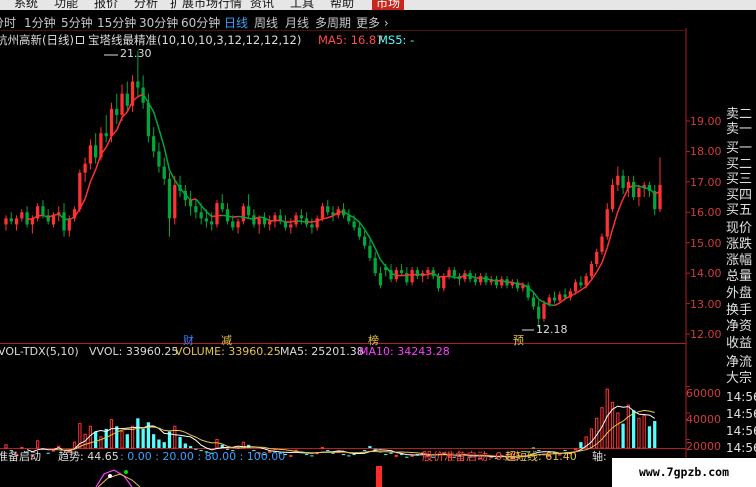 The image size is (756, 487). I want to click on volume-indicator-name: VOL-TDX(5,10), so click(39, 351).